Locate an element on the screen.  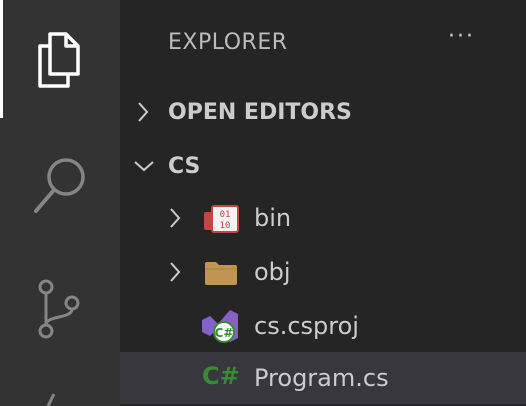
chevron-down-icon is located at coordinates (144, 166).